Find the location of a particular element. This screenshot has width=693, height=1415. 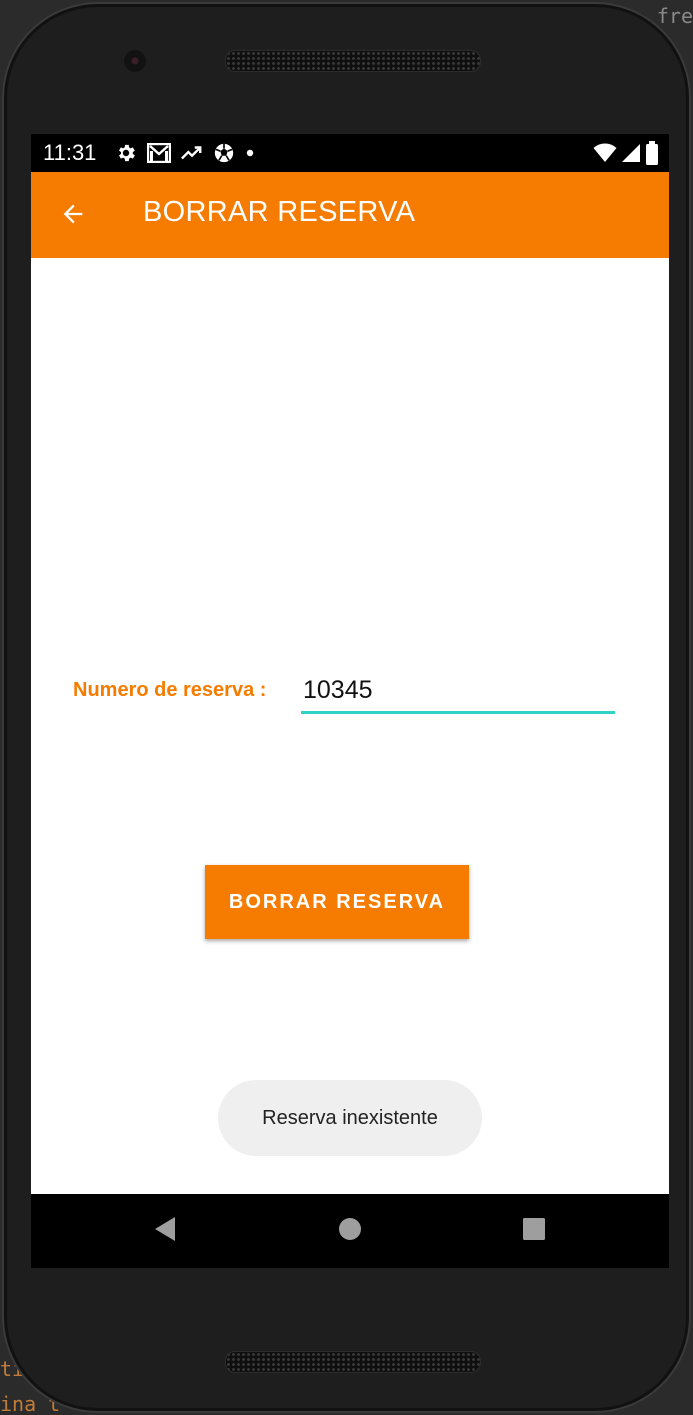

gmail-icon is located at coordinates (159, 153).